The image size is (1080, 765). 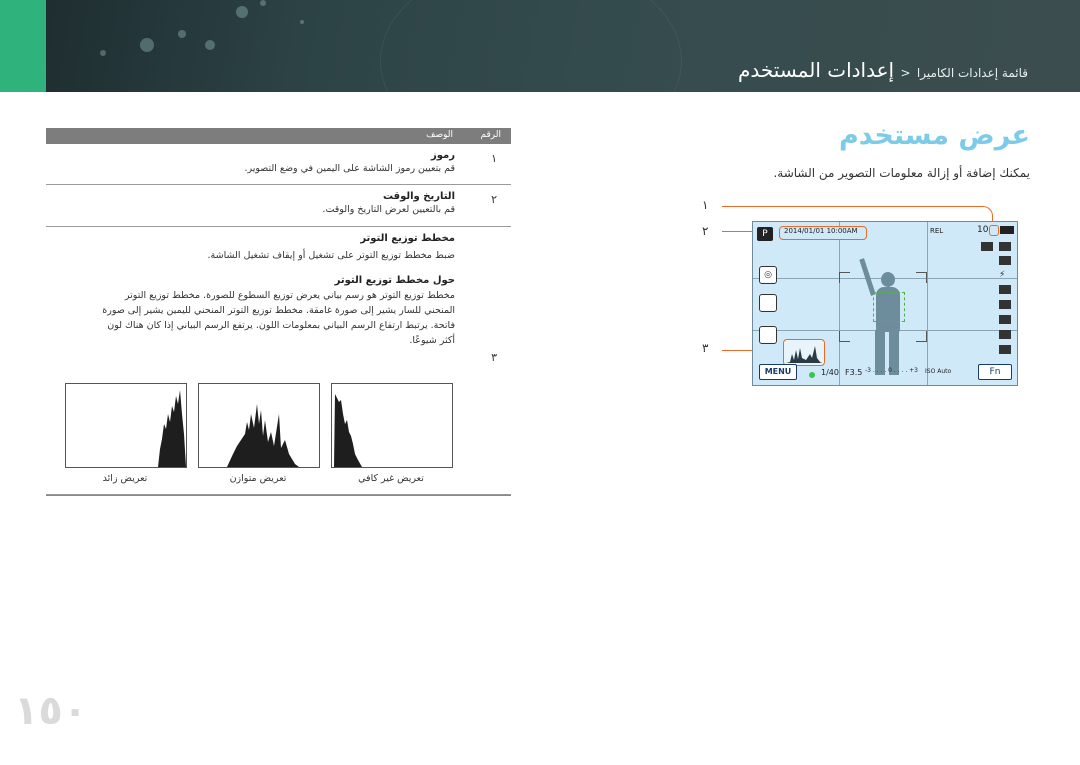 What do you see at coordinates (432, 340) in the screenshot?
I see `row-body-line: أكثر شيوعًا.` at bounding box center [432, 340].